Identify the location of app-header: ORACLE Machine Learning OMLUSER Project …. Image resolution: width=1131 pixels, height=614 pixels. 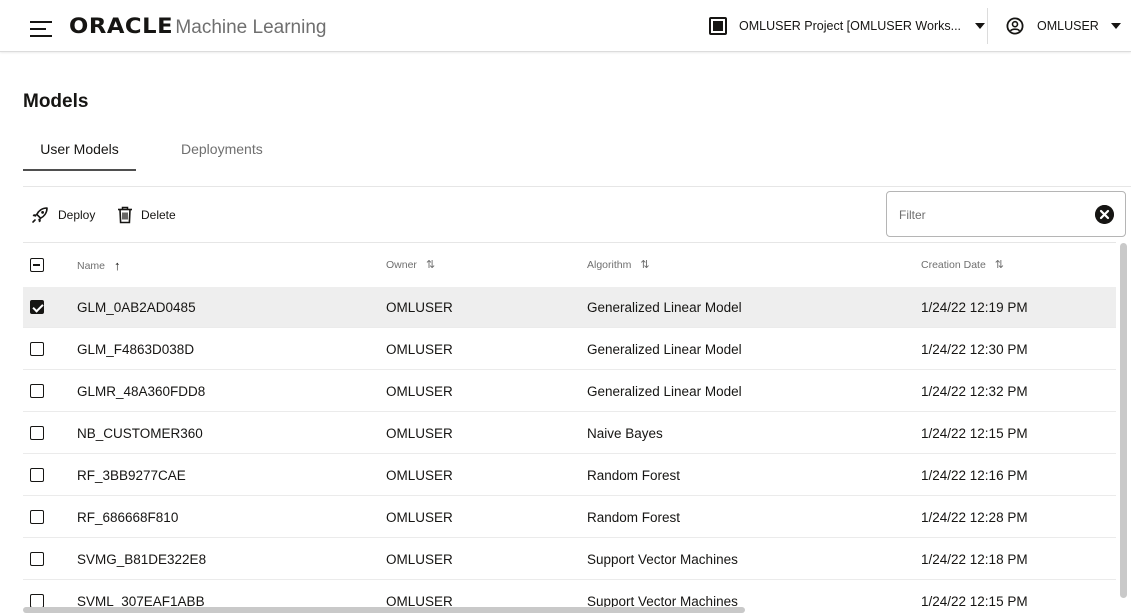
(565, 26).